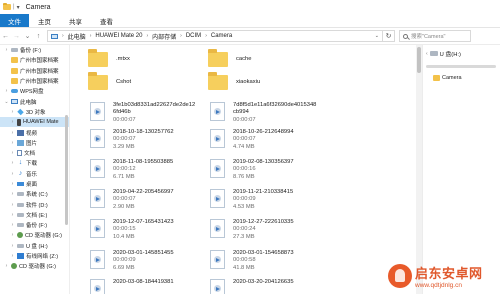 The height and width of the screenshot is (294, 500). I want to click on address-dropdown-icon: ⌄, so click(377, 36).